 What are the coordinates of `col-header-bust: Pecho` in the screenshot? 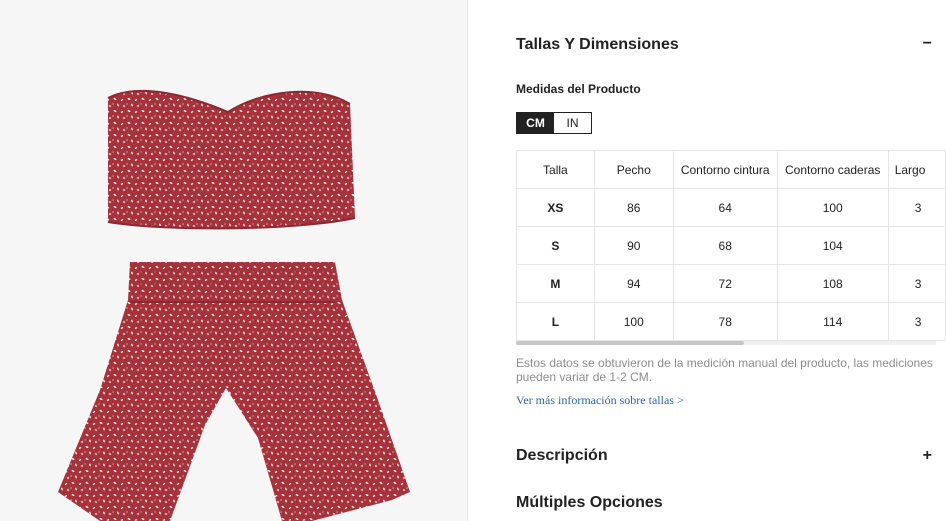 It's located at (633, 169).